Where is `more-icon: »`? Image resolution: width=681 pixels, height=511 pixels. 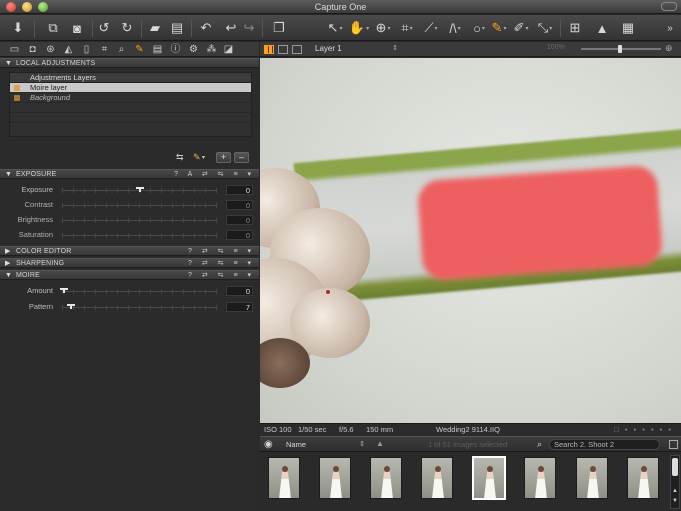 more-icon: » is located at coordinates (670, 28).